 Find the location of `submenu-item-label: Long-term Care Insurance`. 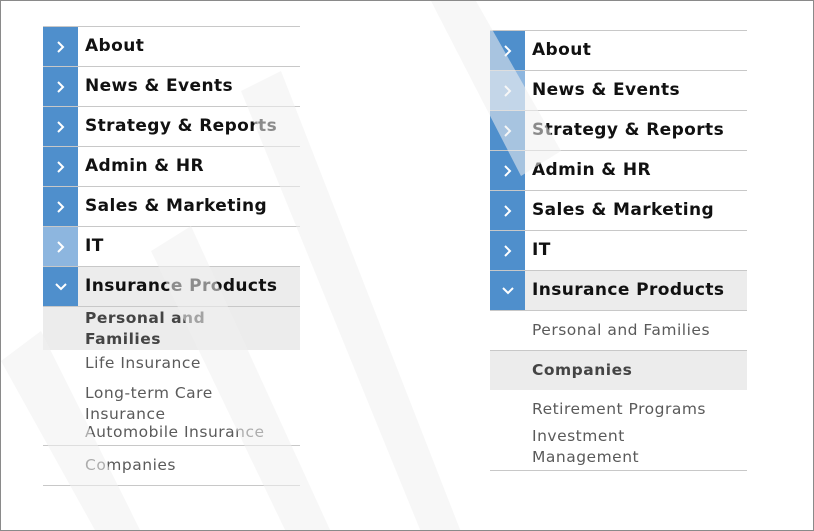

submenu-item-label: Long-term Care Insurance is located at coordinates (149, 403).